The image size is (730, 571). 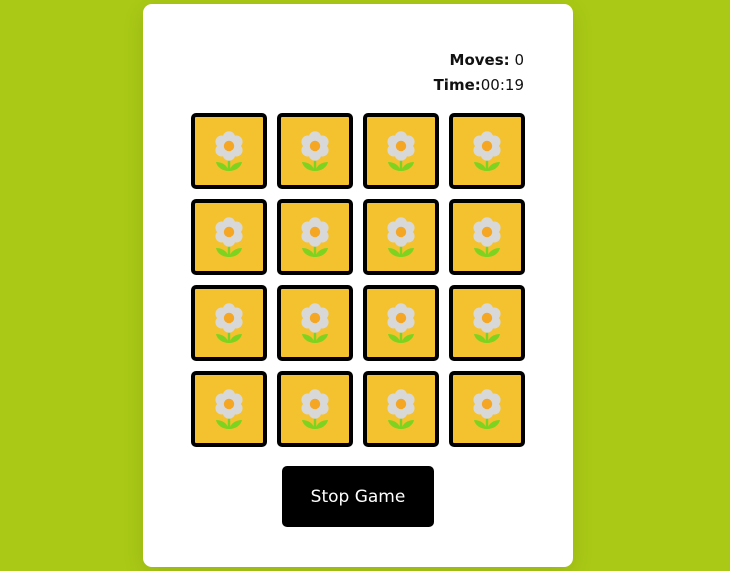 What do you see at coordinates (457, 85) in the screenshot?
I see `time-label: Time:` at bounding box center [457, 85].